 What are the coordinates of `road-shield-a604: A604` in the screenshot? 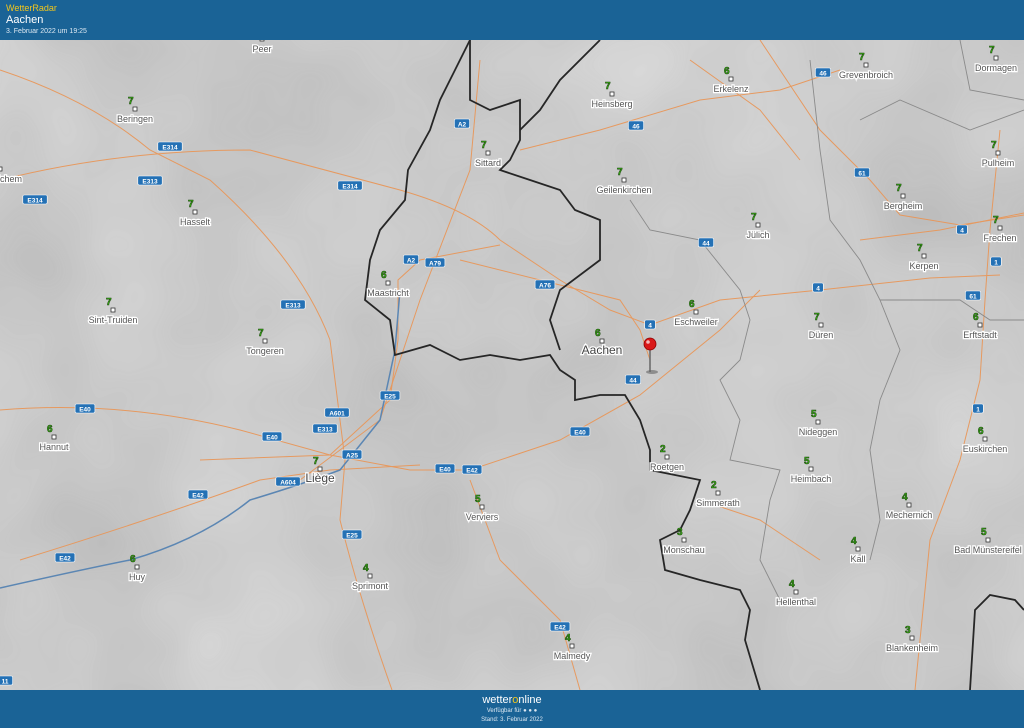 It's located at (288, 481).